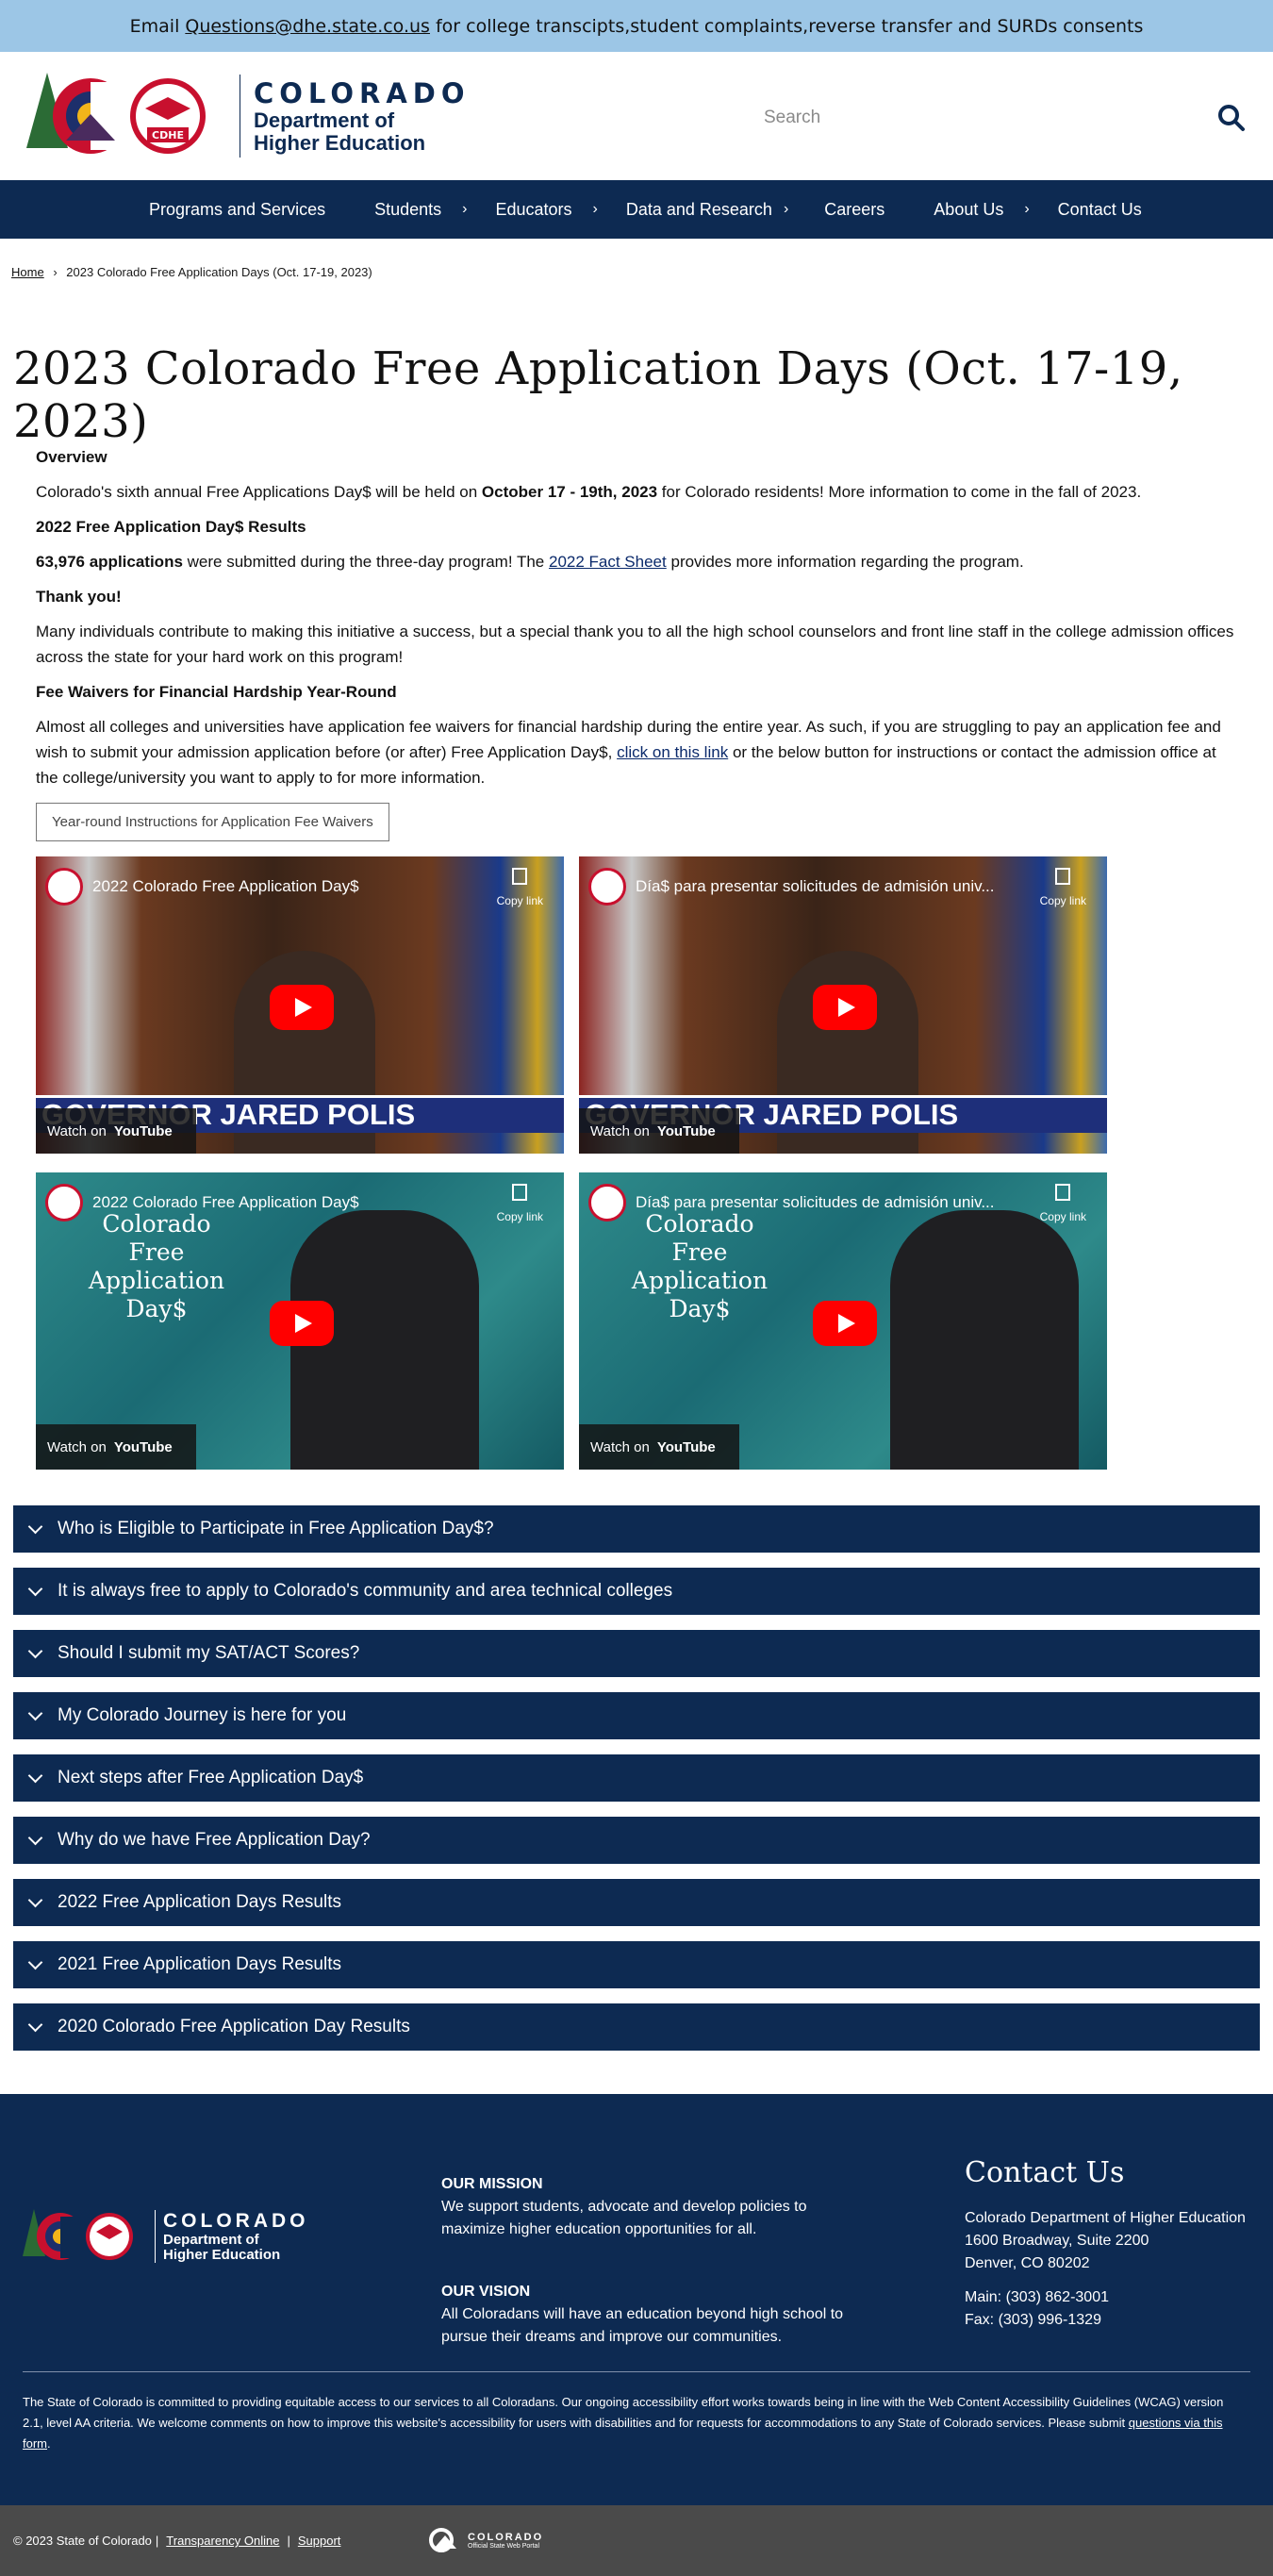 The width and height of the screenshot is (1273, 2576). Describe the element at coordinates (636, 1902) in the screenshot. I see `accordion-2022-results: 2022 Free Application Days Results` at that location.